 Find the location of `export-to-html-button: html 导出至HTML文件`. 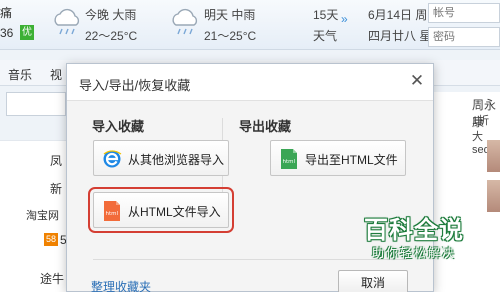

export-to-html-button: html 导出至HTML文件 is located at coordinates (338, 158).